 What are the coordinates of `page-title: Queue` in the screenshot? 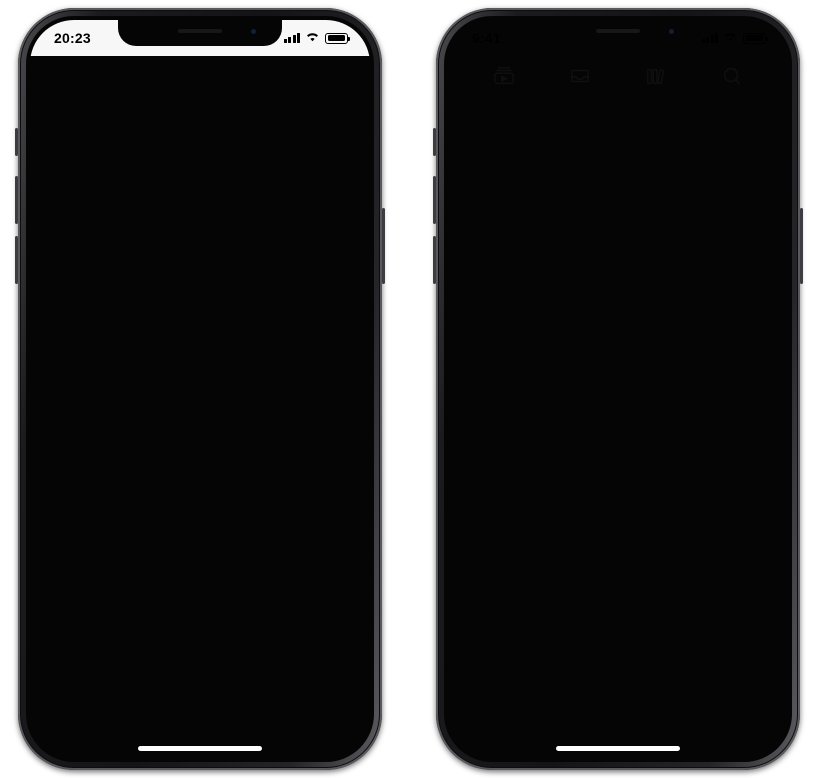 It's located at (200, 78).